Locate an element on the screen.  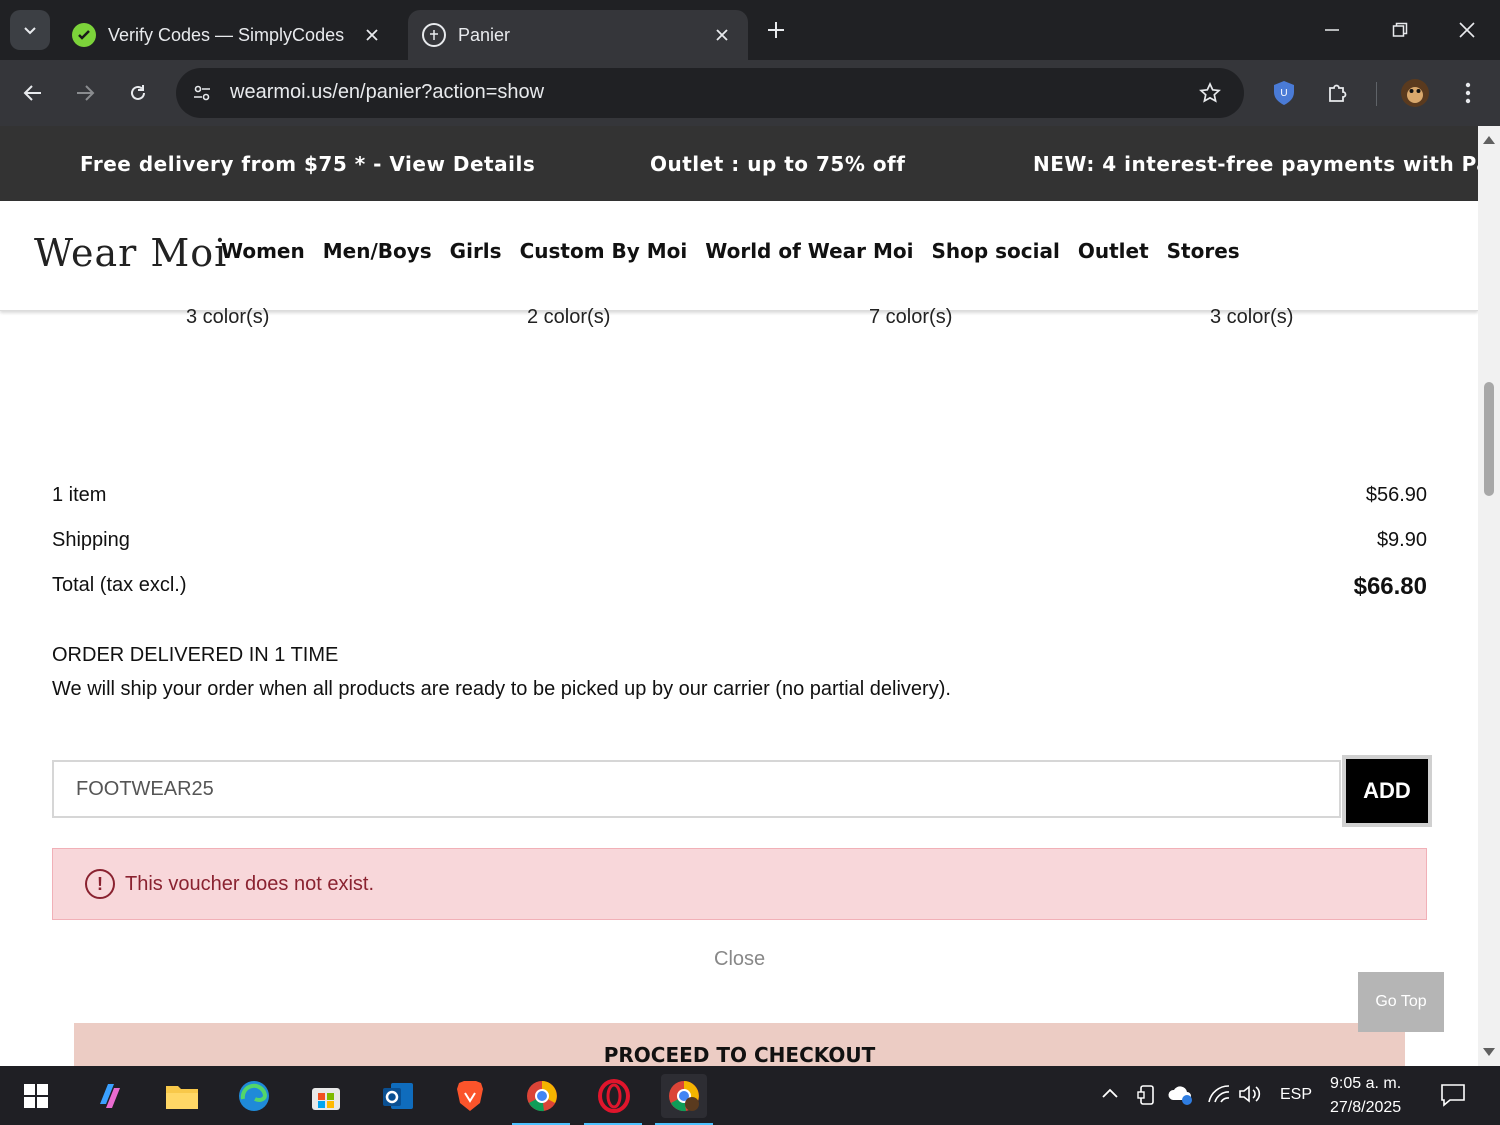
shield-icon: U is located at coordinates (1284, 93).